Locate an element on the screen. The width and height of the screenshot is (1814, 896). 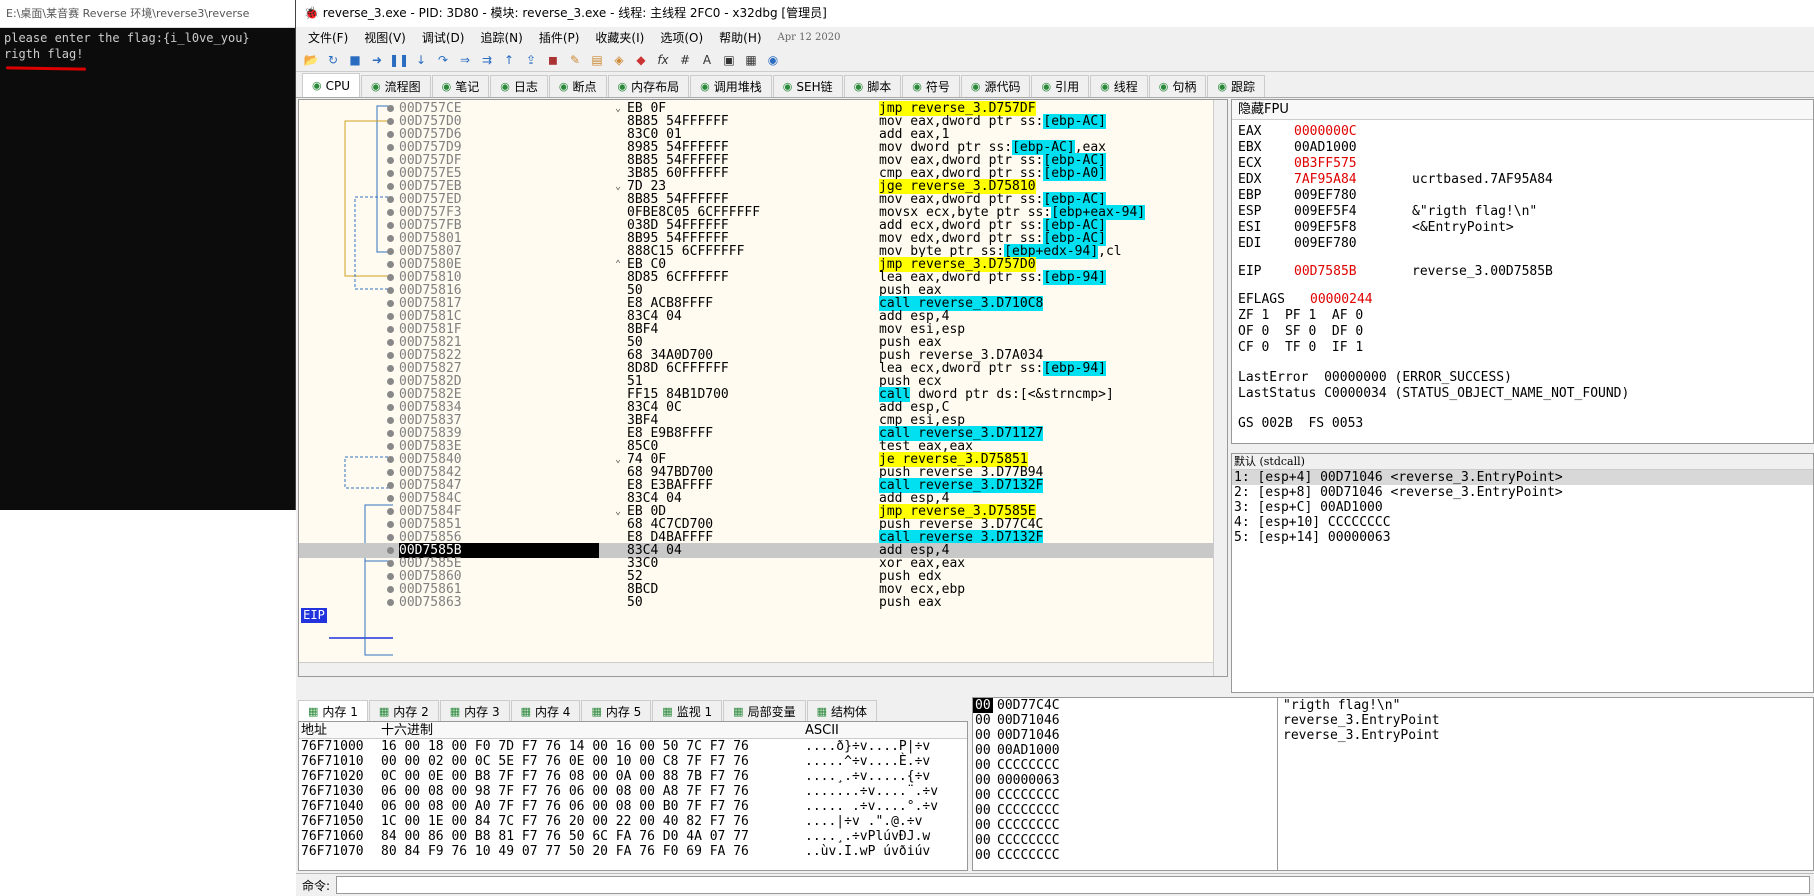
tab-2: ◉ 笔记 is located at coordinates (460, 86).